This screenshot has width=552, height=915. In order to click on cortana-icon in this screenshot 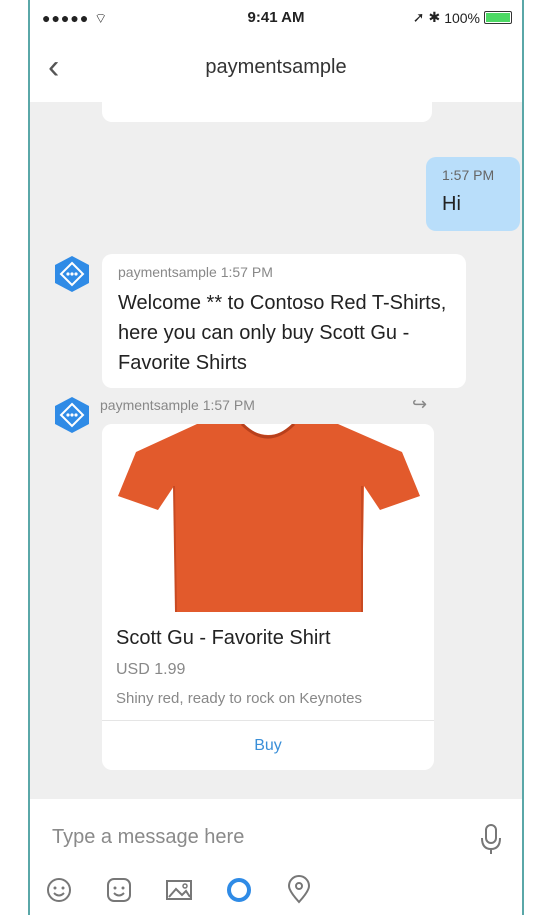, I will do `click(239, 890)`.